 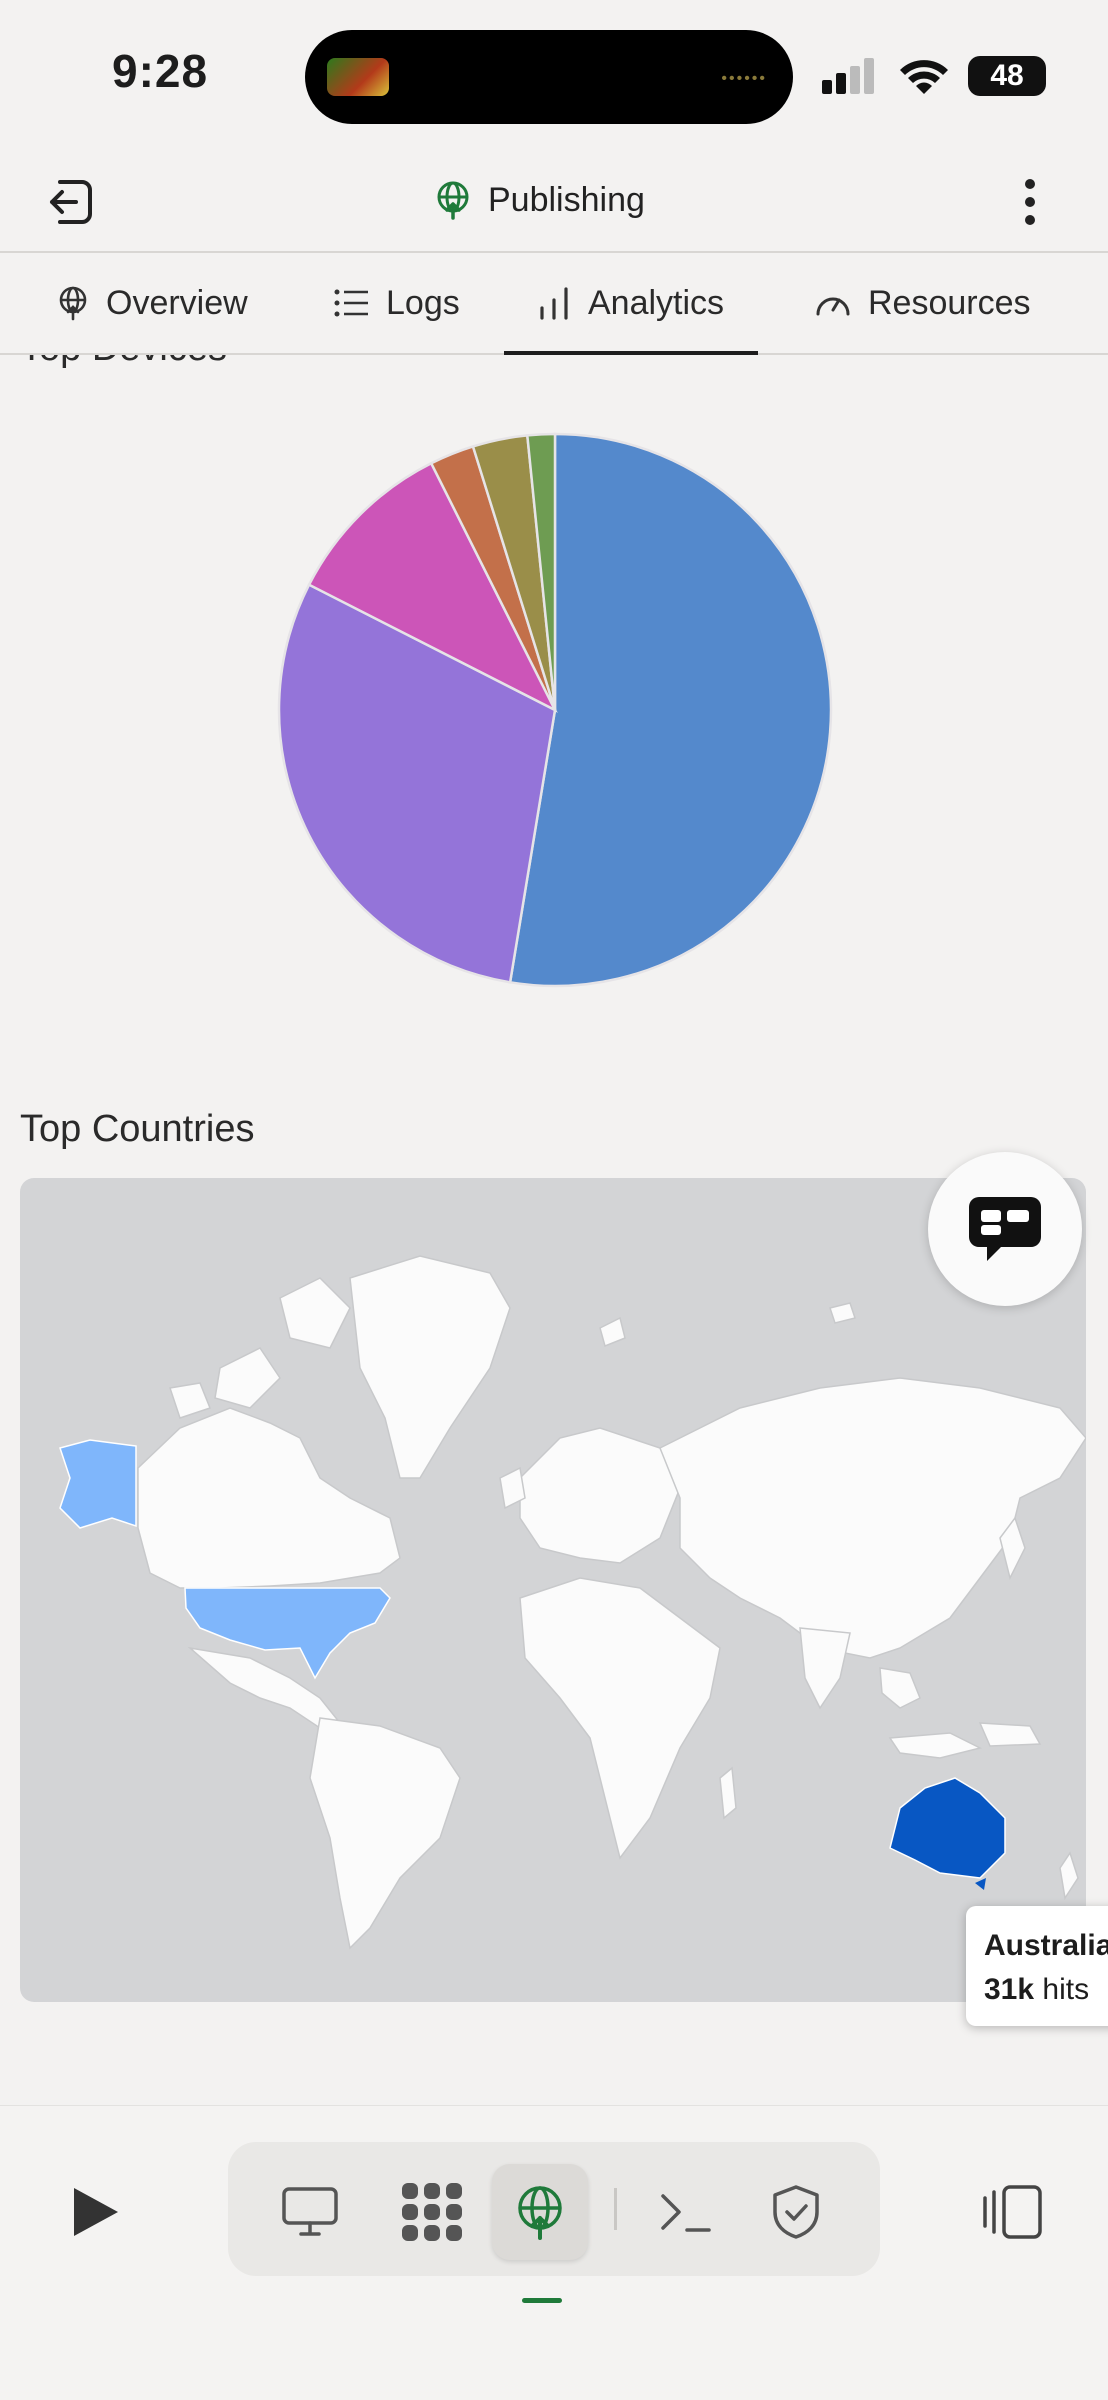 I want to click on tool-group, so click(x=554, y=2209).